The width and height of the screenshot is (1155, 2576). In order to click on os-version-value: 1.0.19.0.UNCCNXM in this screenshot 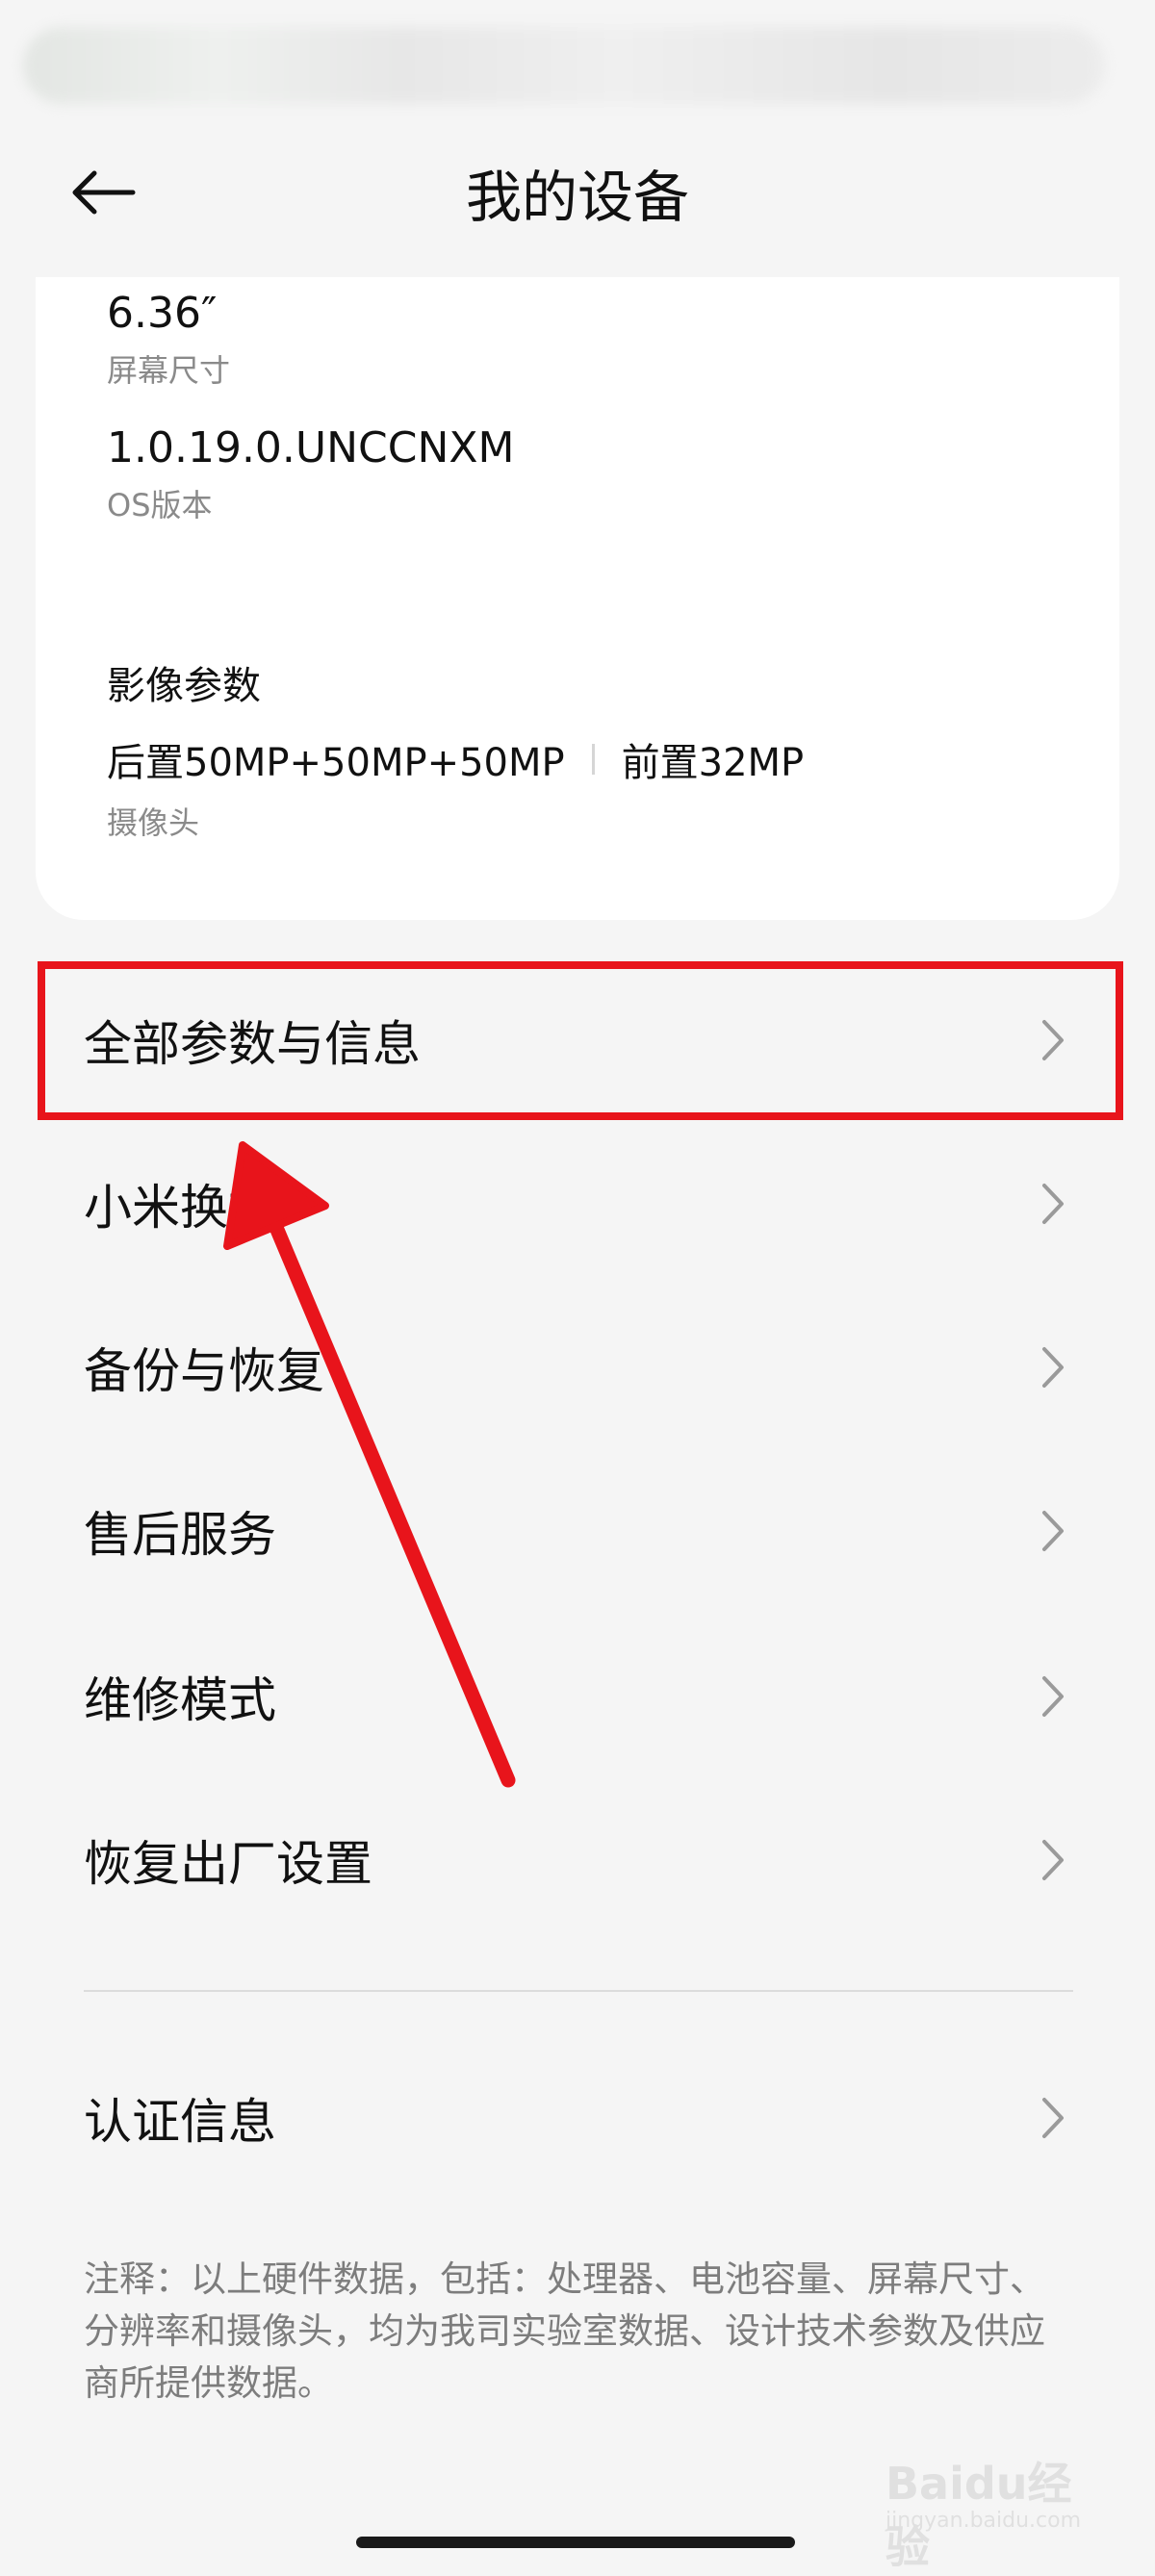, I will do `click(311, 447)`.